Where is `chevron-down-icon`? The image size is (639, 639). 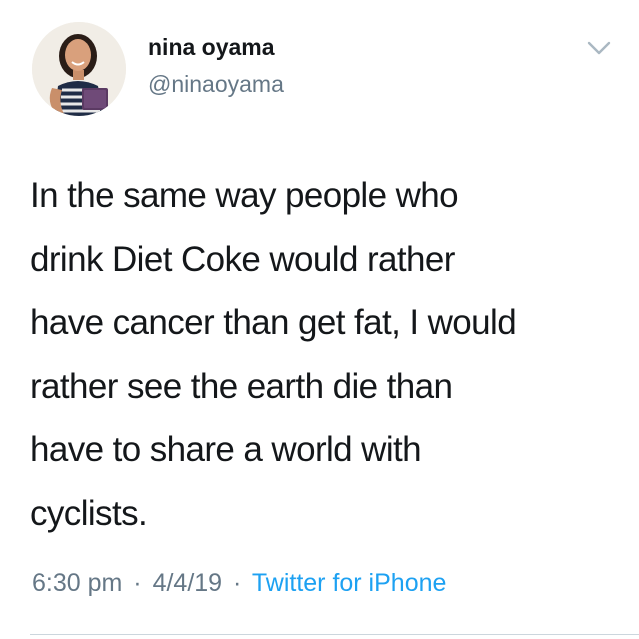 chevron-down-icon is located at coordinates (599, 48).